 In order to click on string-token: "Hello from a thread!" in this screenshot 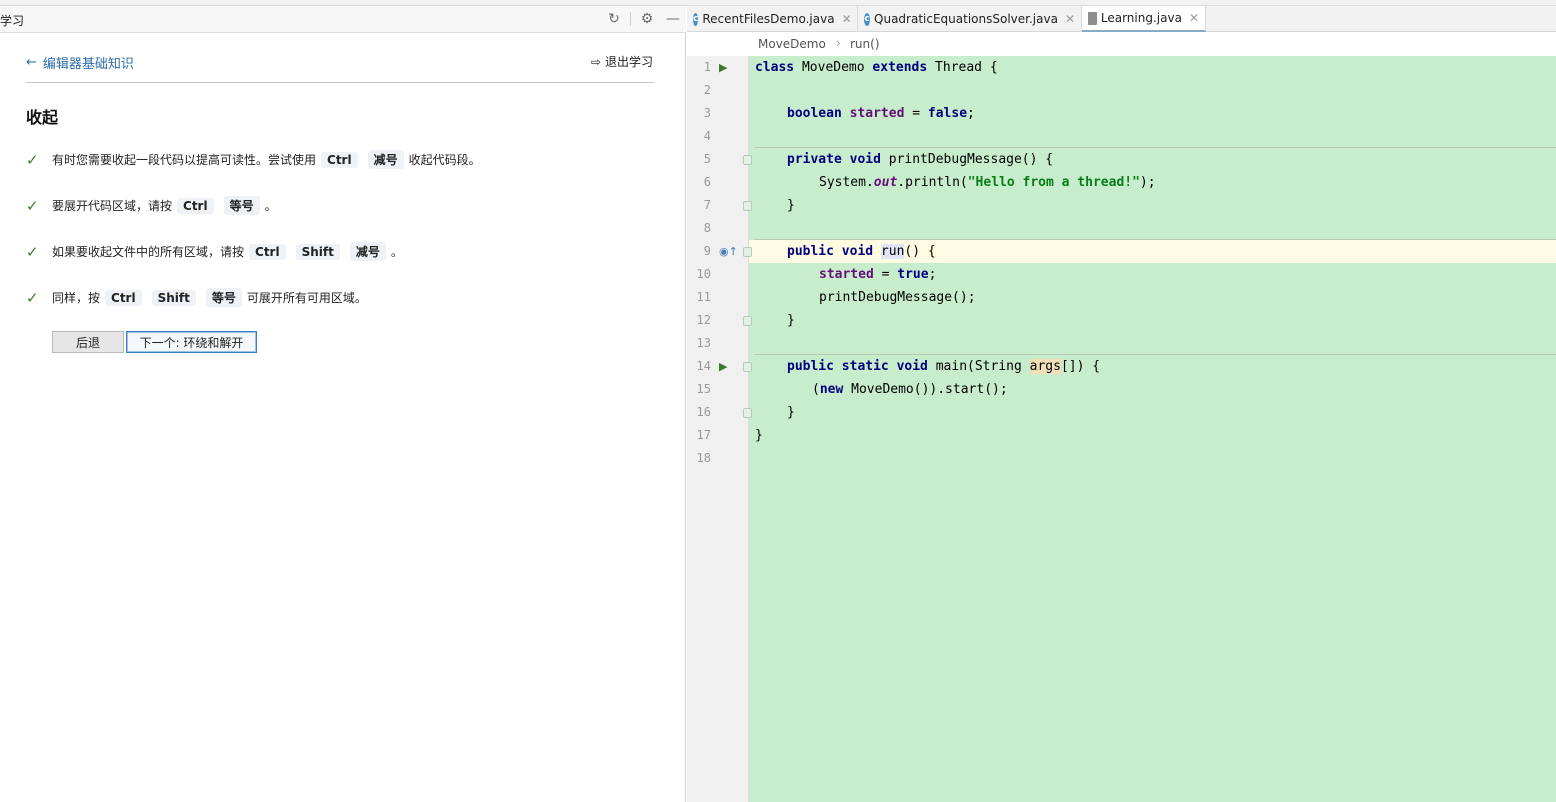, I will do `click(1053, 182)`.